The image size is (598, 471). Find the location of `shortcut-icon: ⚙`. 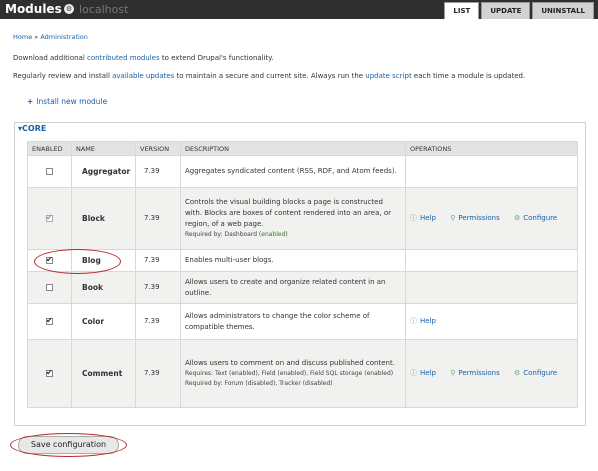

shortcut-icon: ⚙ is located at coordinates (69, 9).